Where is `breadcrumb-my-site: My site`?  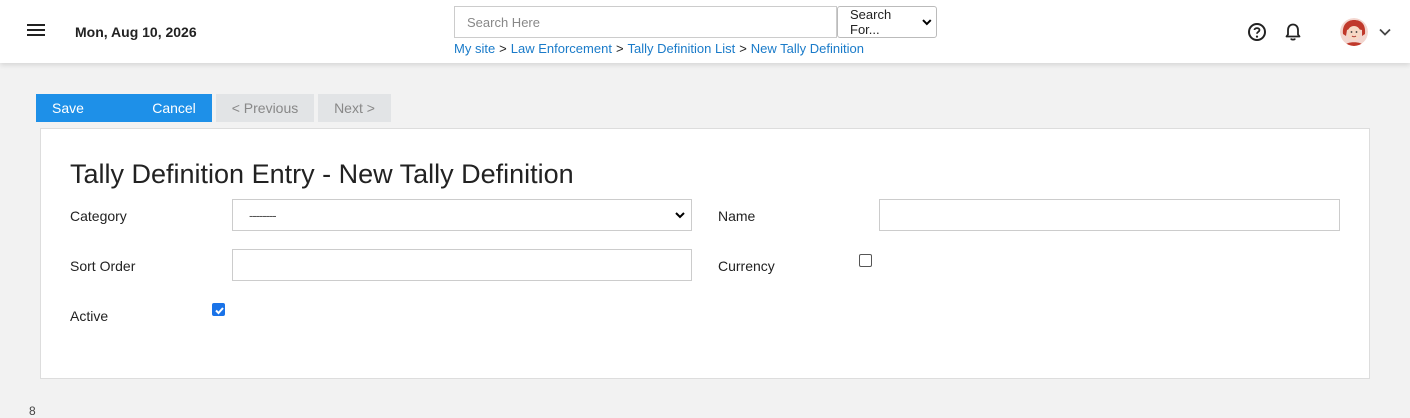 breadcrumb-my-site: My site is located at coordinates (474, 48).